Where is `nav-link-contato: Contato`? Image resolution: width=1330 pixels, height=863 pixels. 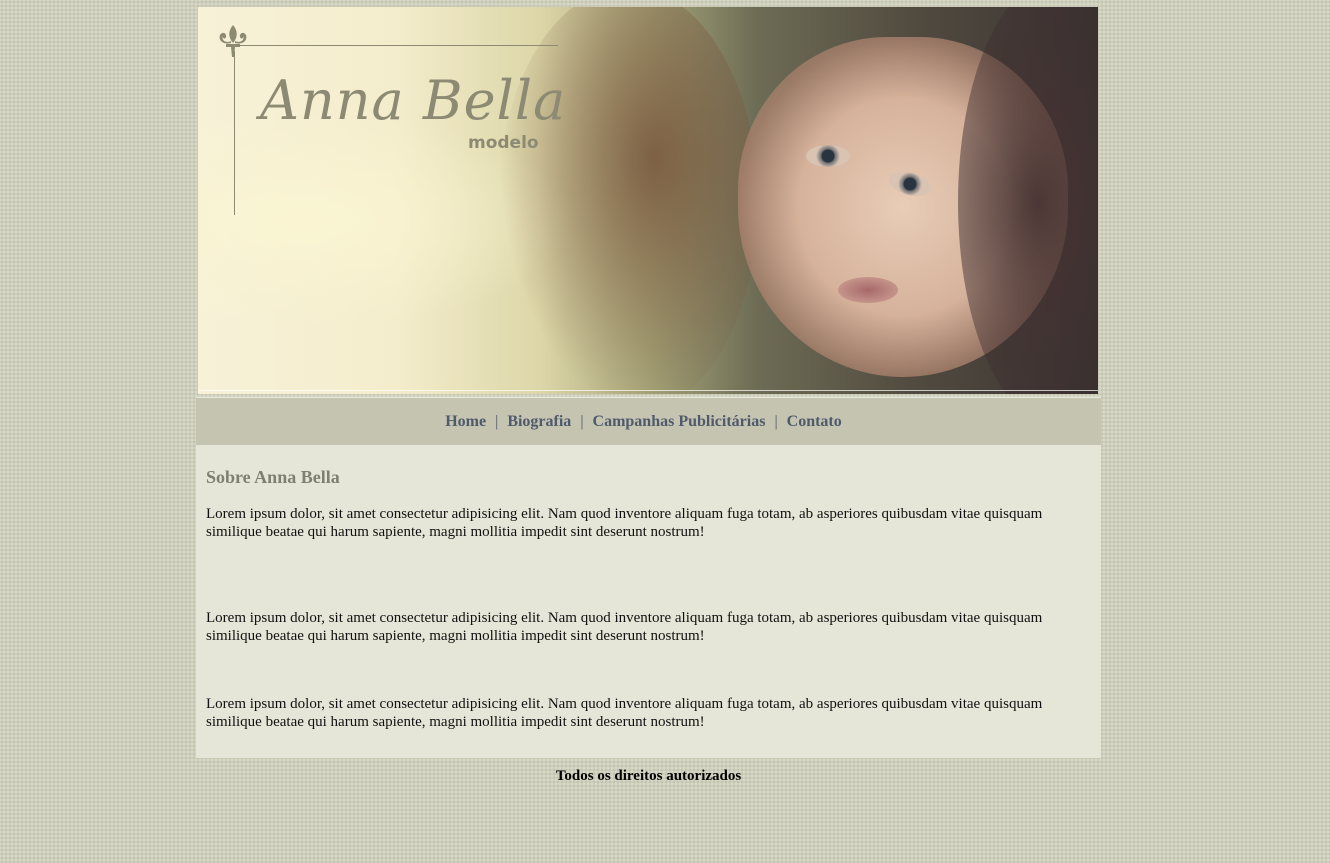
nav-link-contato: Contato is located at coordinates (814, 422).